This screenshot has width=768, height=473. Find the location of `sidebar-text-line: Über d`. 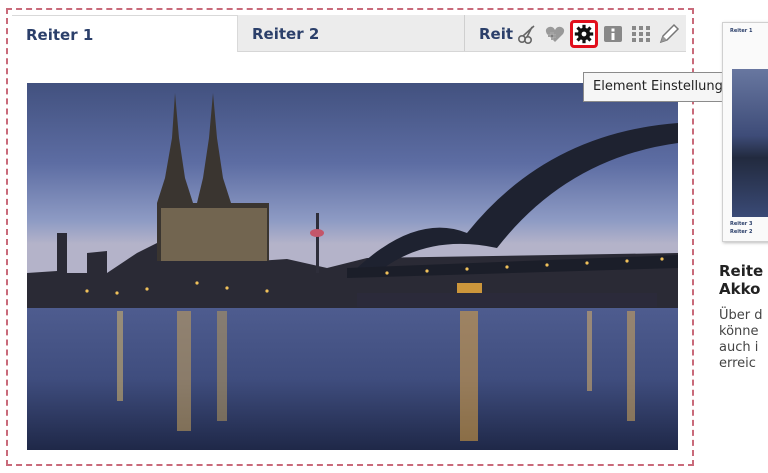

sidebar-text-line: Über d is located at coordinates (741, 315).